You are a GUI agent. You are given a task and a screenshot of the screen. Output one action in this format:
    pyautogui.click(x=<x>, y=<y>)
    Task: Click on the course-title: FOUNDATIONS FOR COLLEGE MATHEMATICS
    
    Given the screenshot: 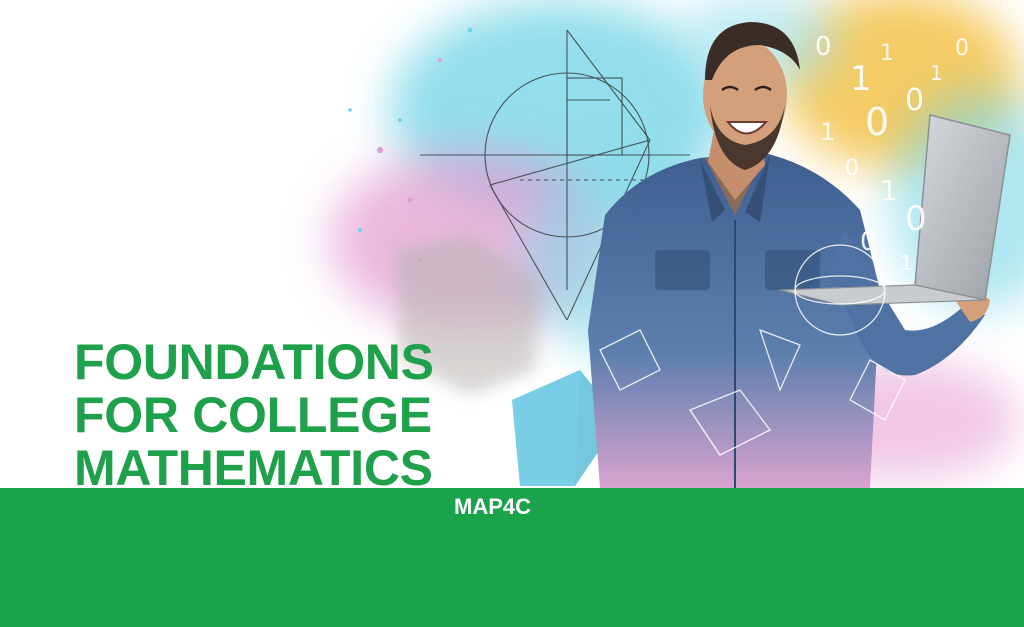 What is the action you would take?
    pyautogui.click(x=254, y=415)
    